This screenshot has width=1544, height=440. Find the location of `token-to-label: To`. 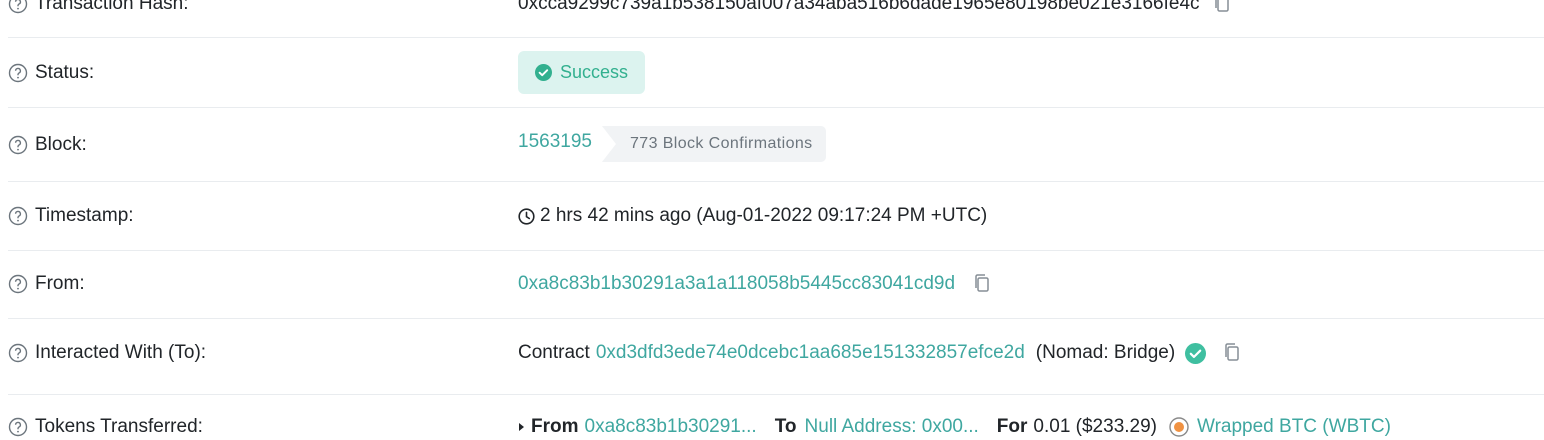

token-to-label: To is located at coordinates (785, 426).